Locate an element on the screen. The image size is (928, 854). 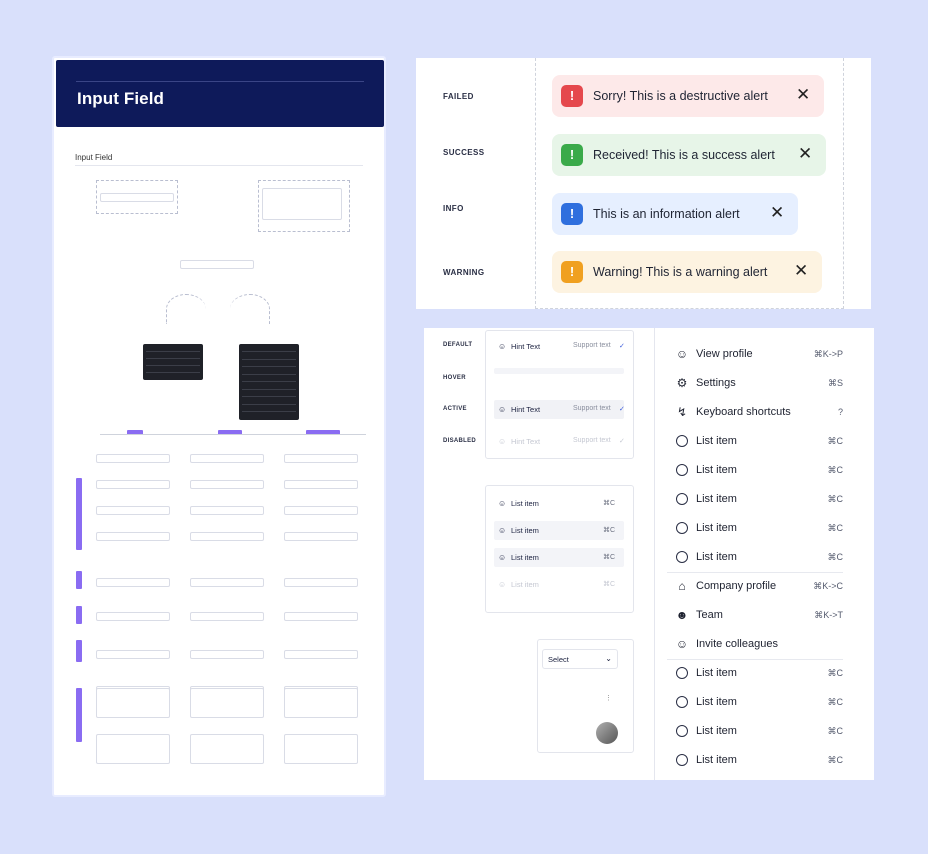
spec-line is located at coordinates (233, 434).